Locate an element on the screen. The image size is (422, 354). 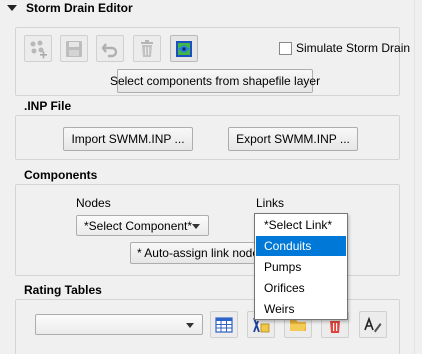
add-points-button is located at coordinates (38, 48).